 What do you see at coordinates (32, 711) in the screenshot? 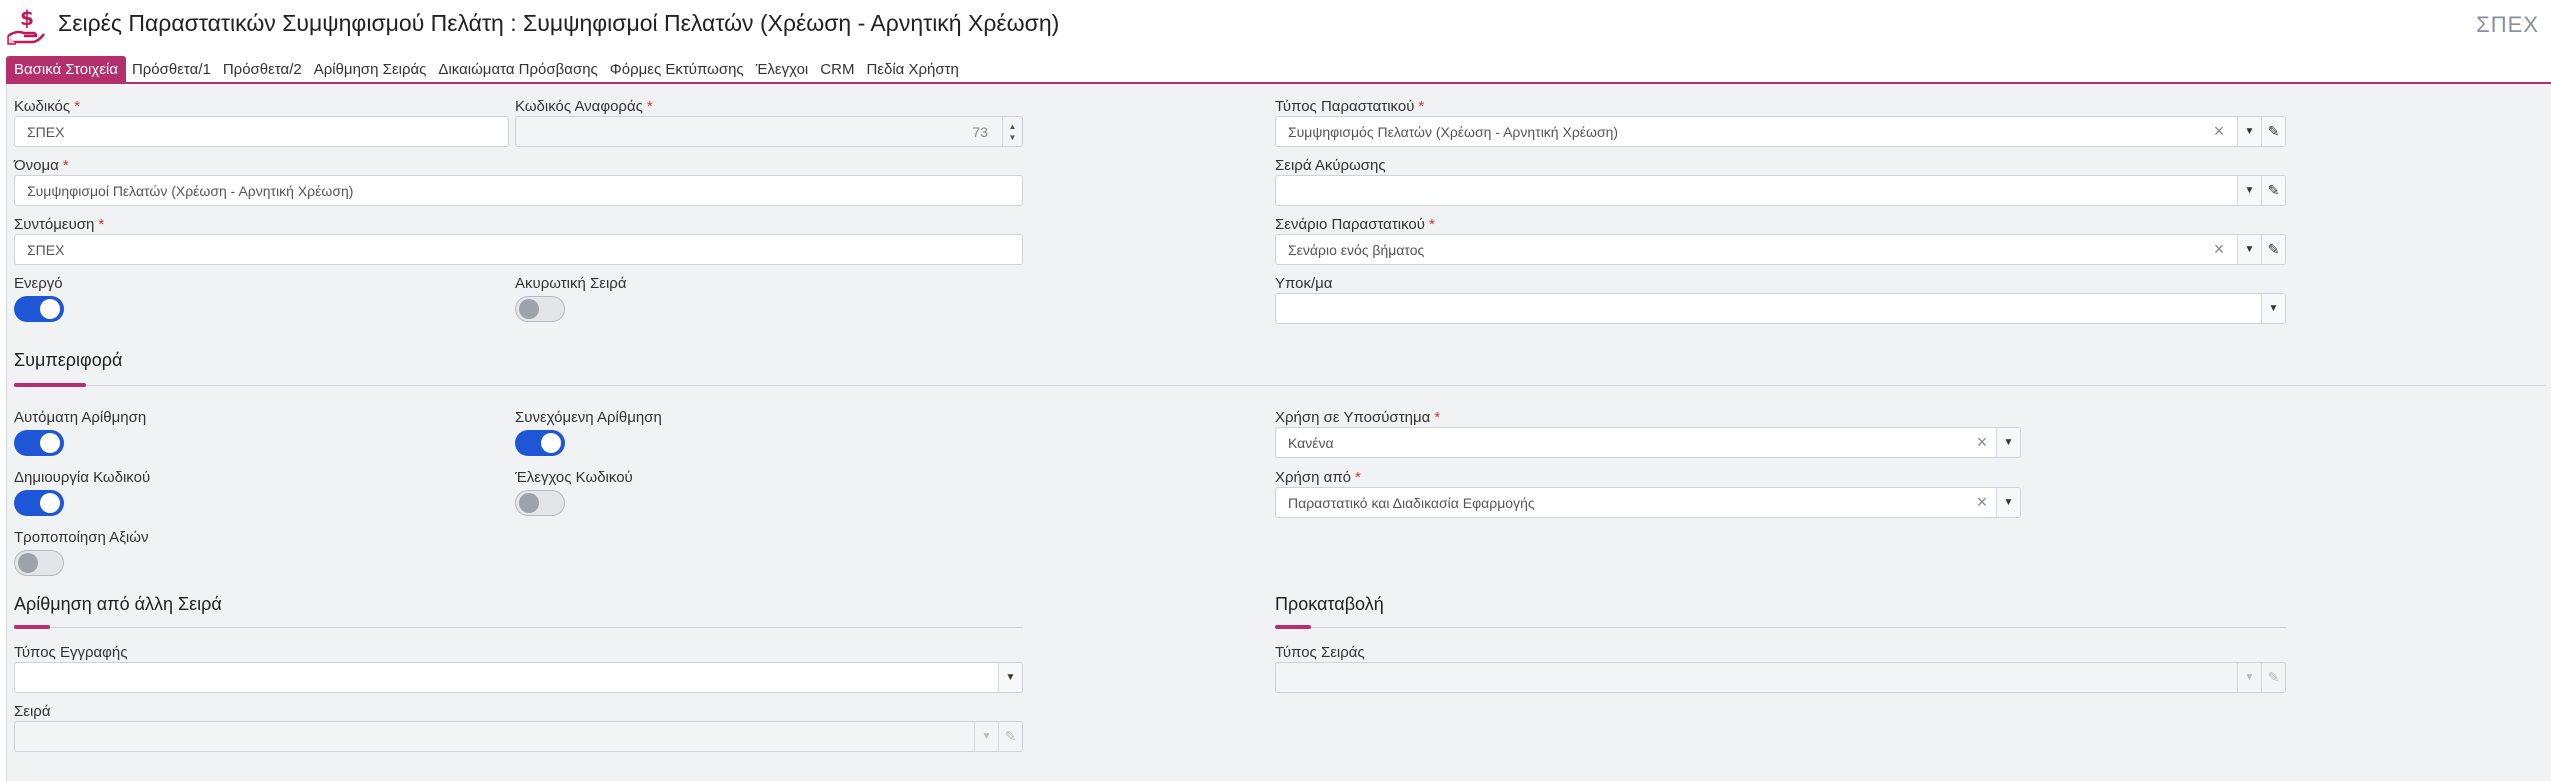
I see `series-label: Σειρά` at bounding box center [32, 711].